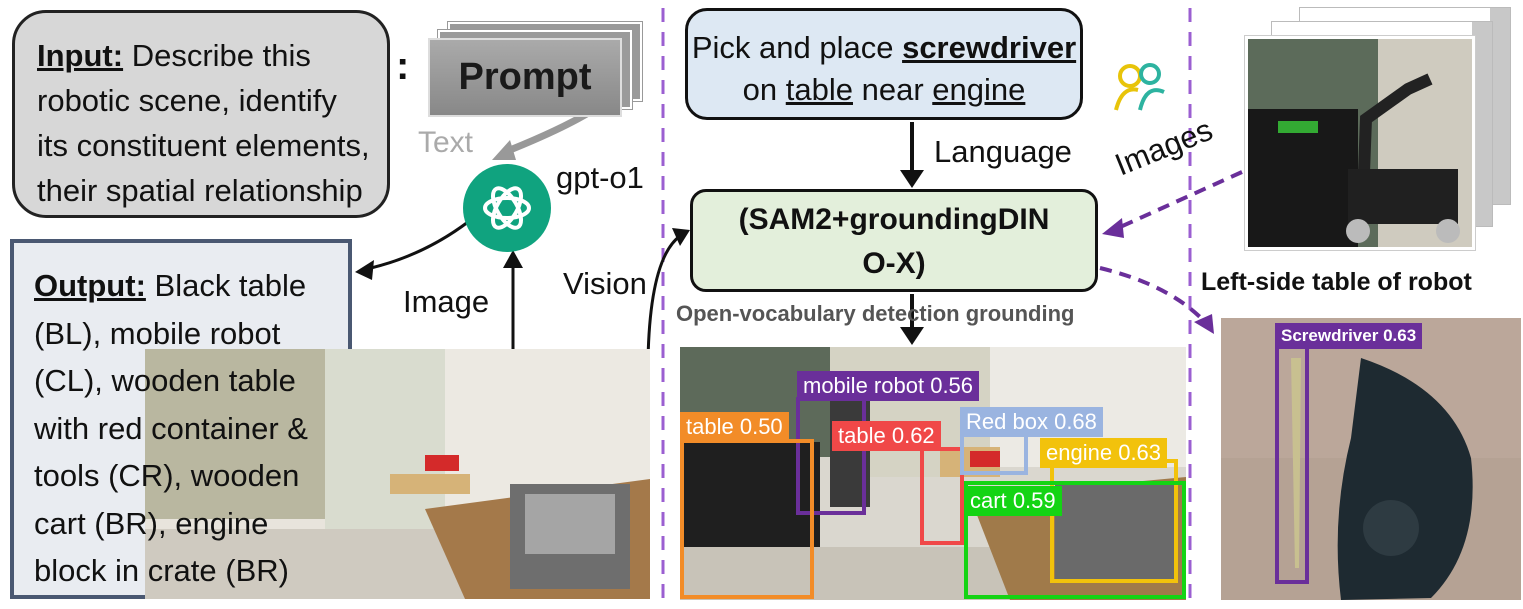  What do you see at coordinates (1003, 151) in the screenshot?
I see `language-label: Language` at bounding box center [1003, 151].